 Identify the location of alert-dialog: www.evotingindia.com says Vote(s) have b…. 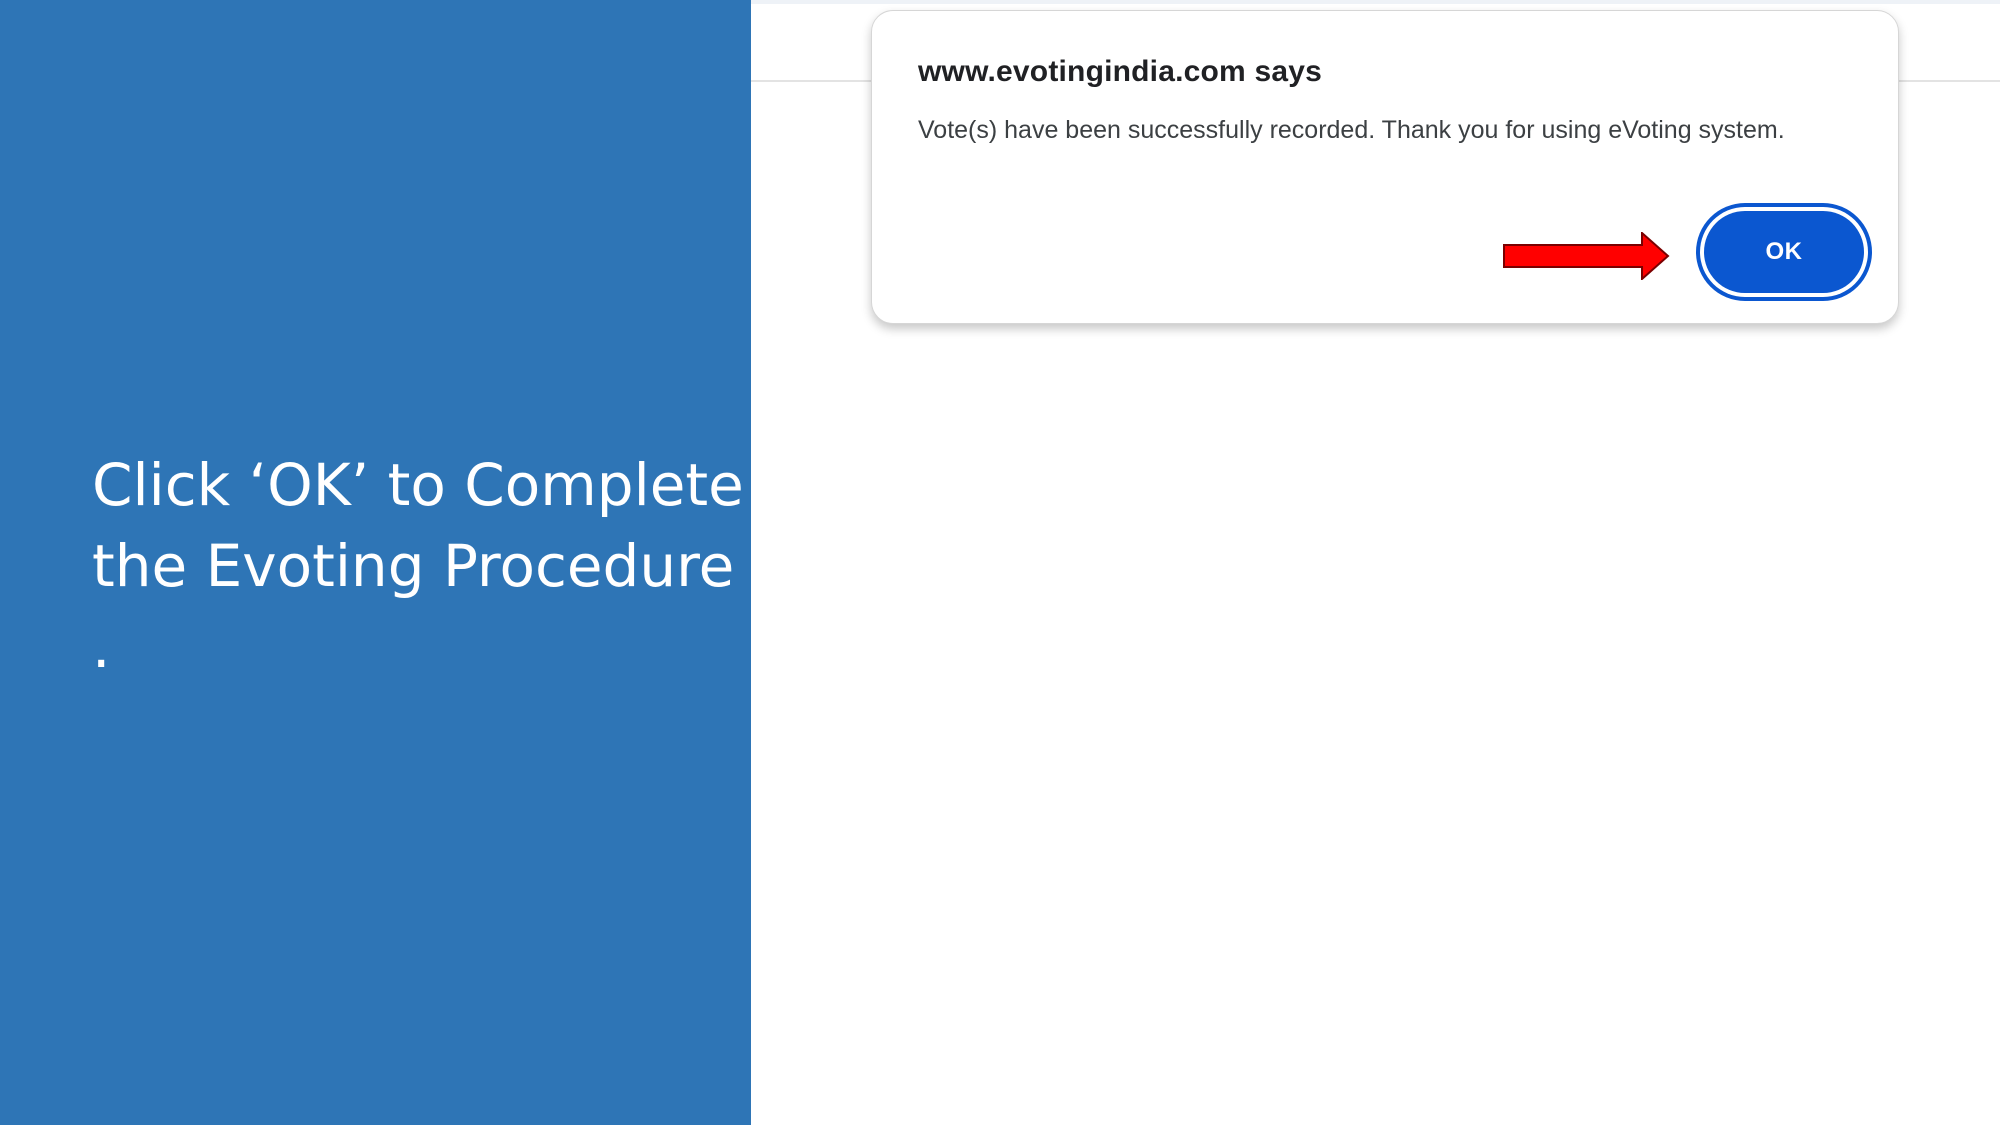
(1385, 167).